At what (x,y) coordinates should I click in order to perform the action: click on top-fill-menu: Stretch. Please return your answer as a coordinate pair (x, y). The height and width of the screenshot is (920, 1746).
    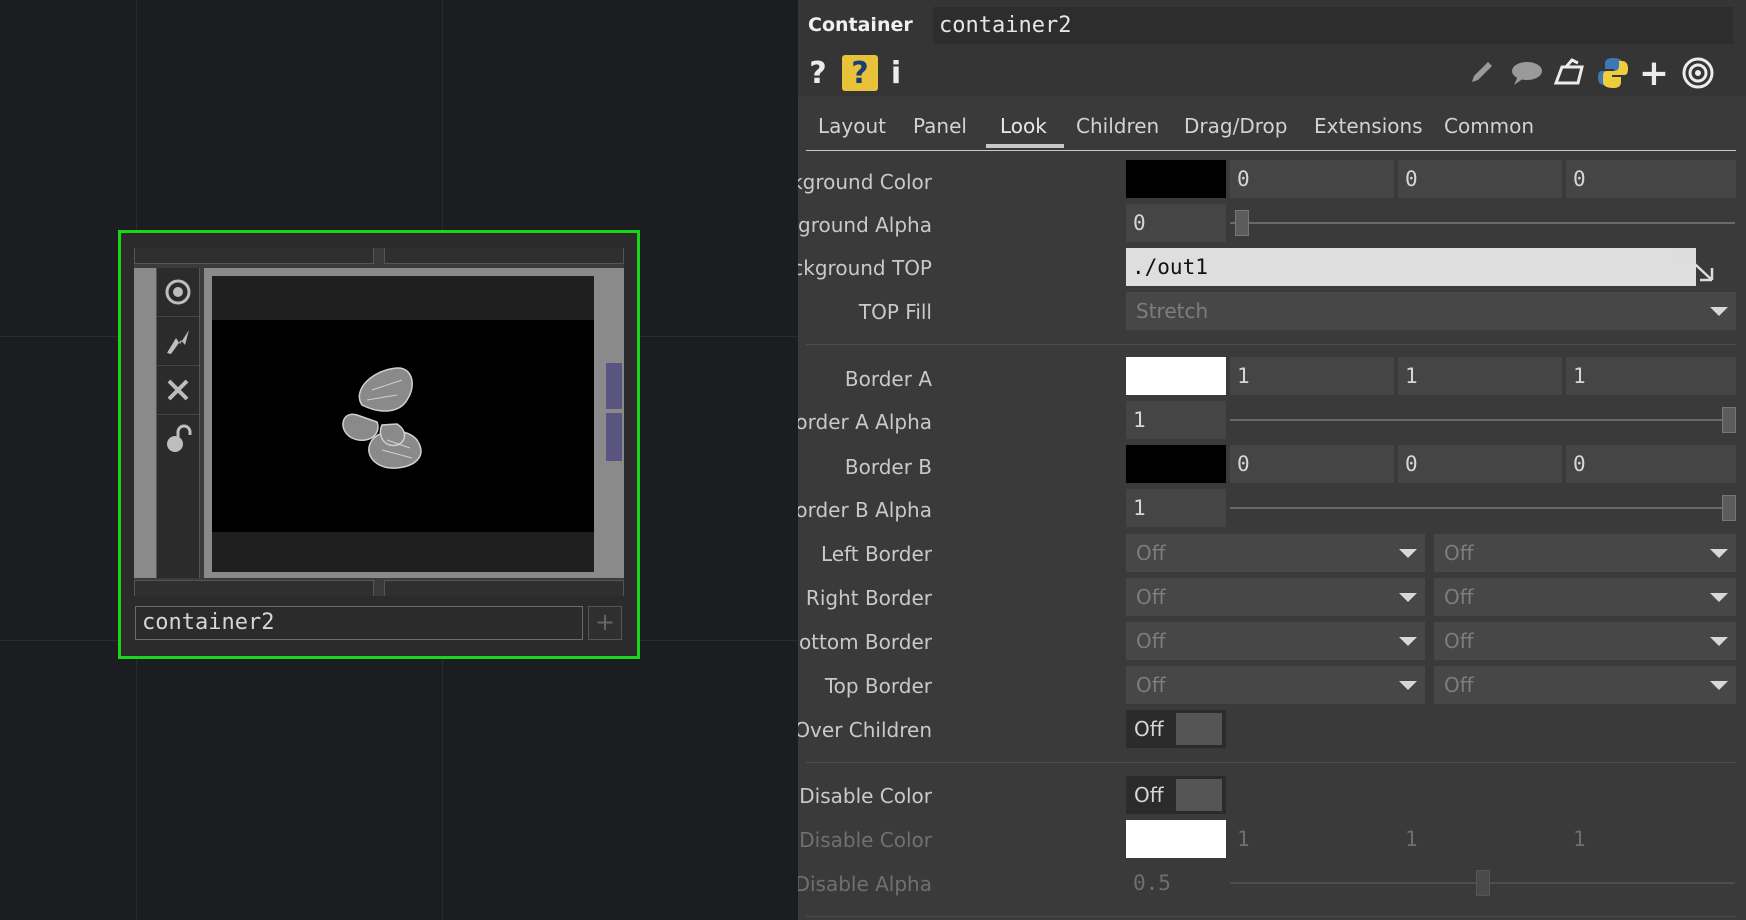
    Looking at the image, I should click on (1431, 311).